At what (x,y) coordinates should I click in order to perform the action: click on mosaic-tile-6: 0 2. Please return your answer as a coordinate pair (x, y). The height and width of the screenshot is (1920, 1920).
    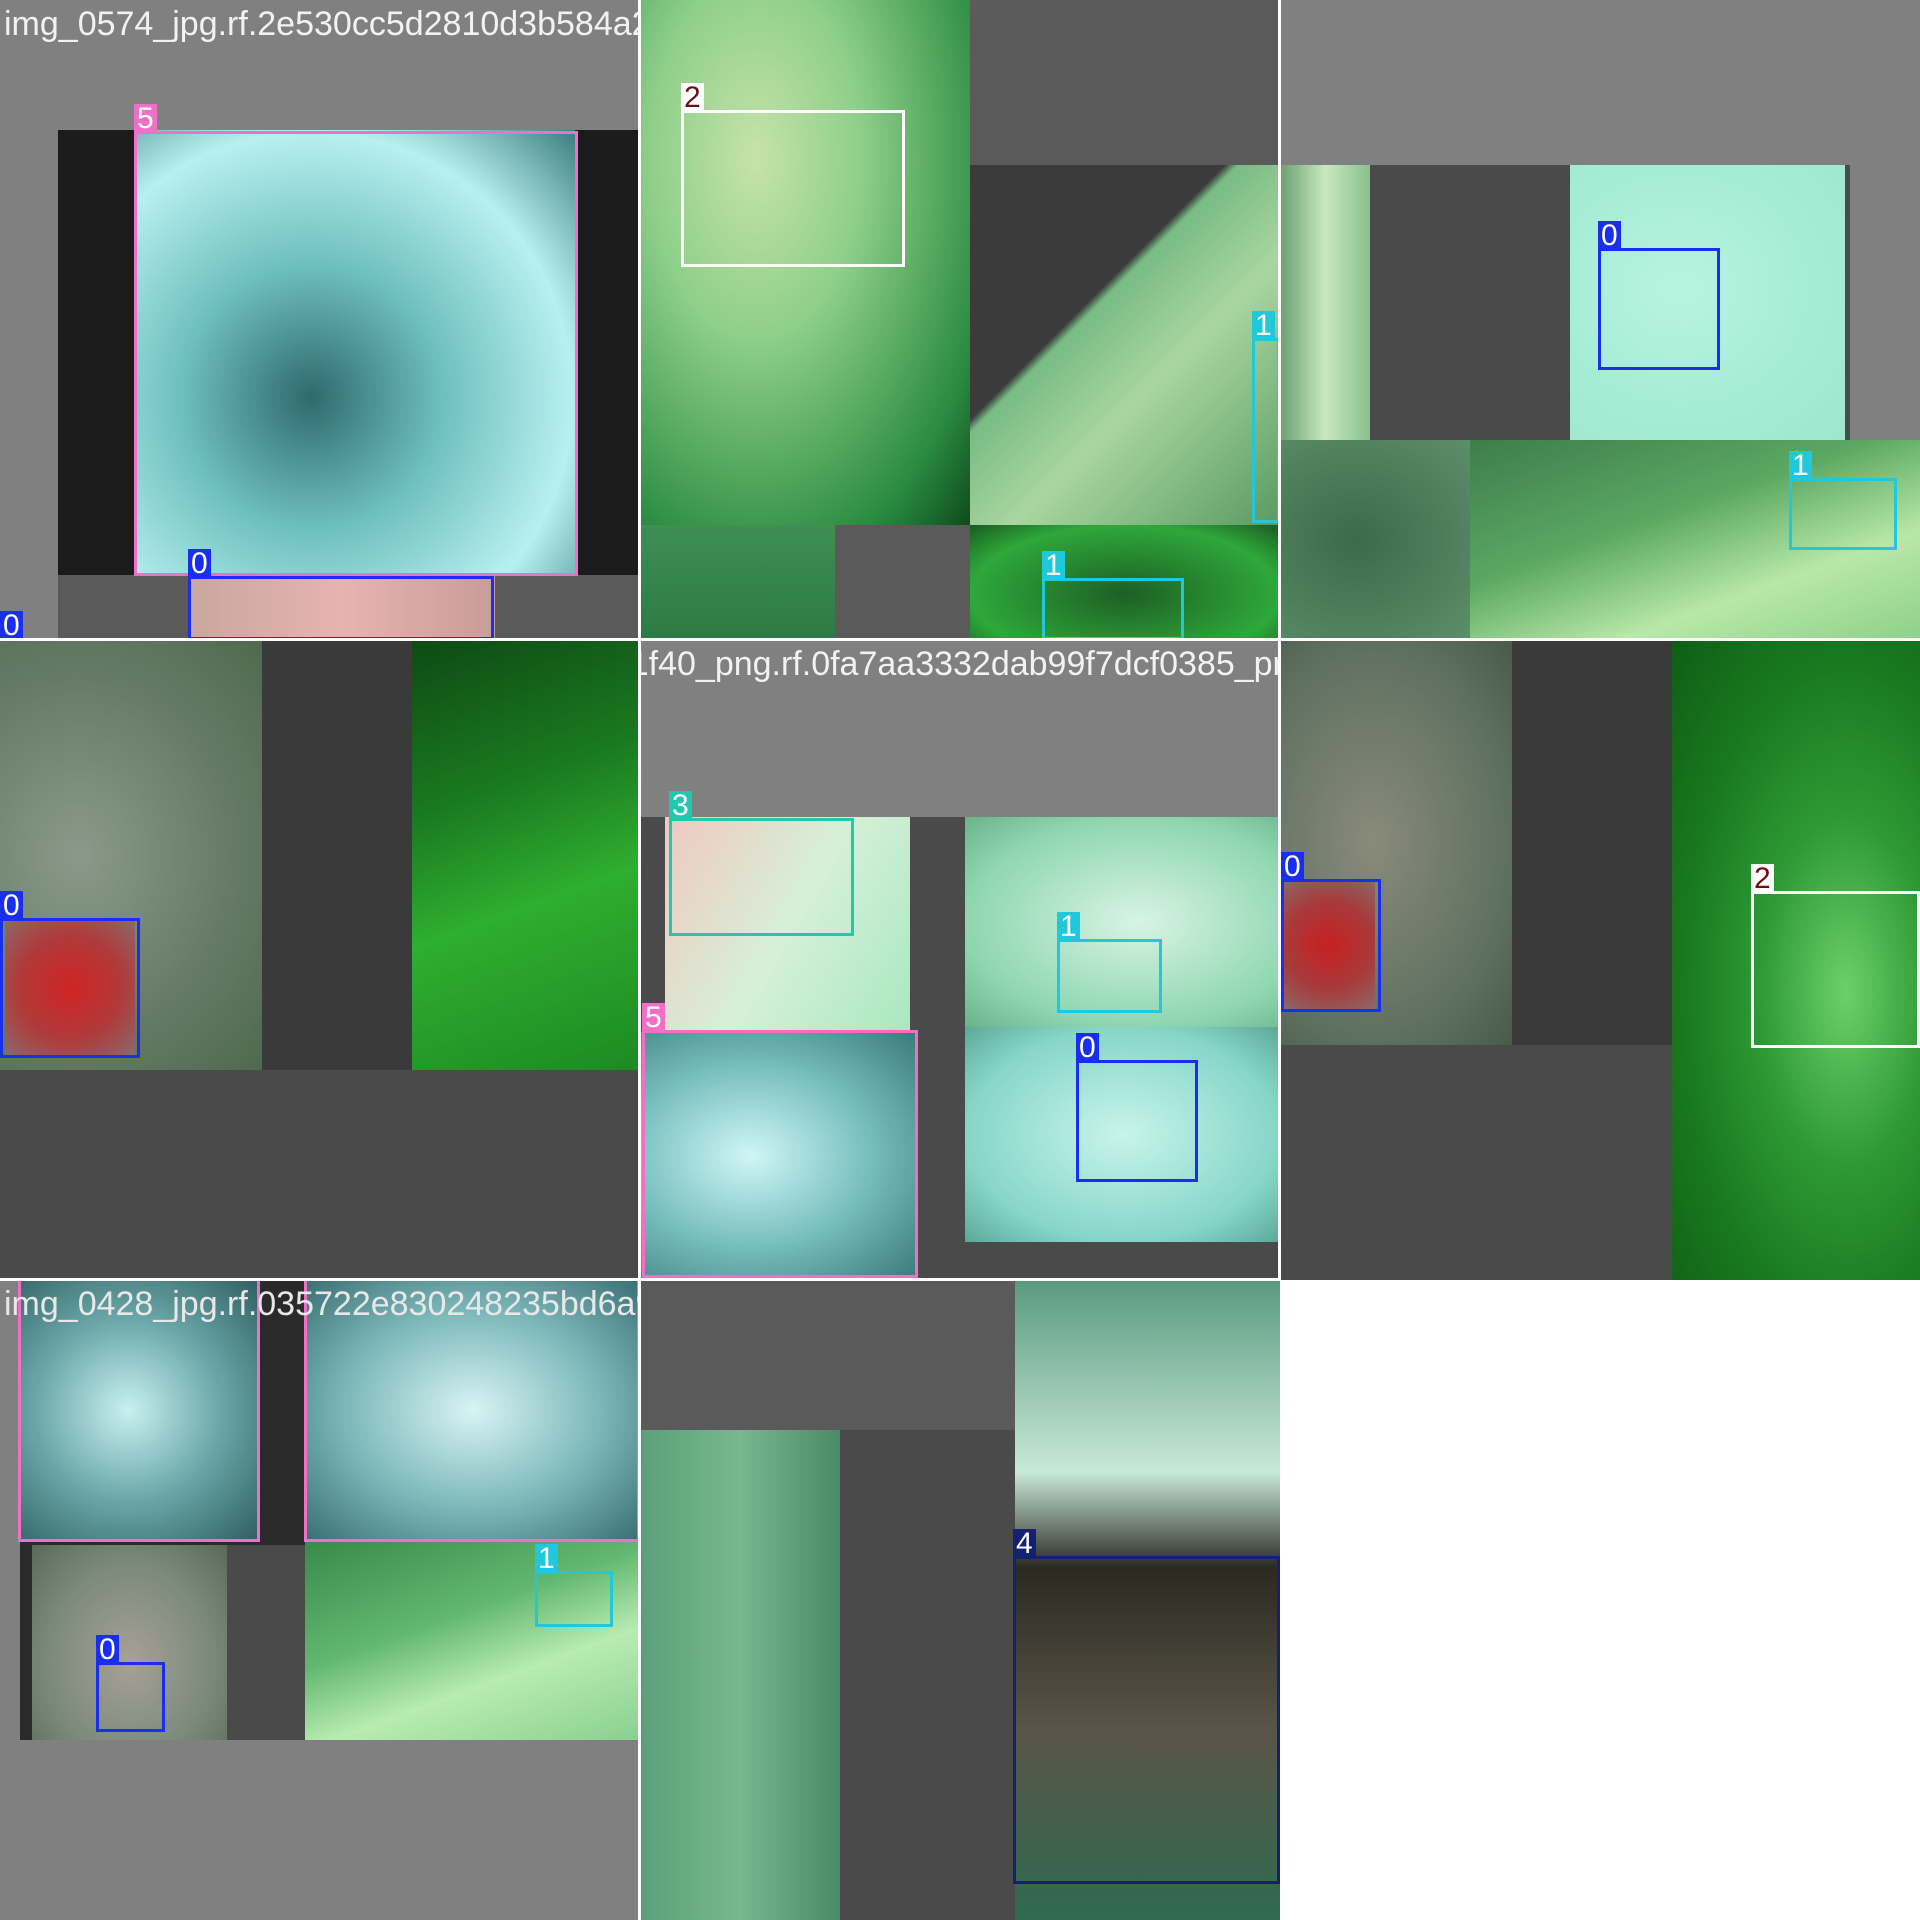
    Looking at the image, I should click on (1600, 960).